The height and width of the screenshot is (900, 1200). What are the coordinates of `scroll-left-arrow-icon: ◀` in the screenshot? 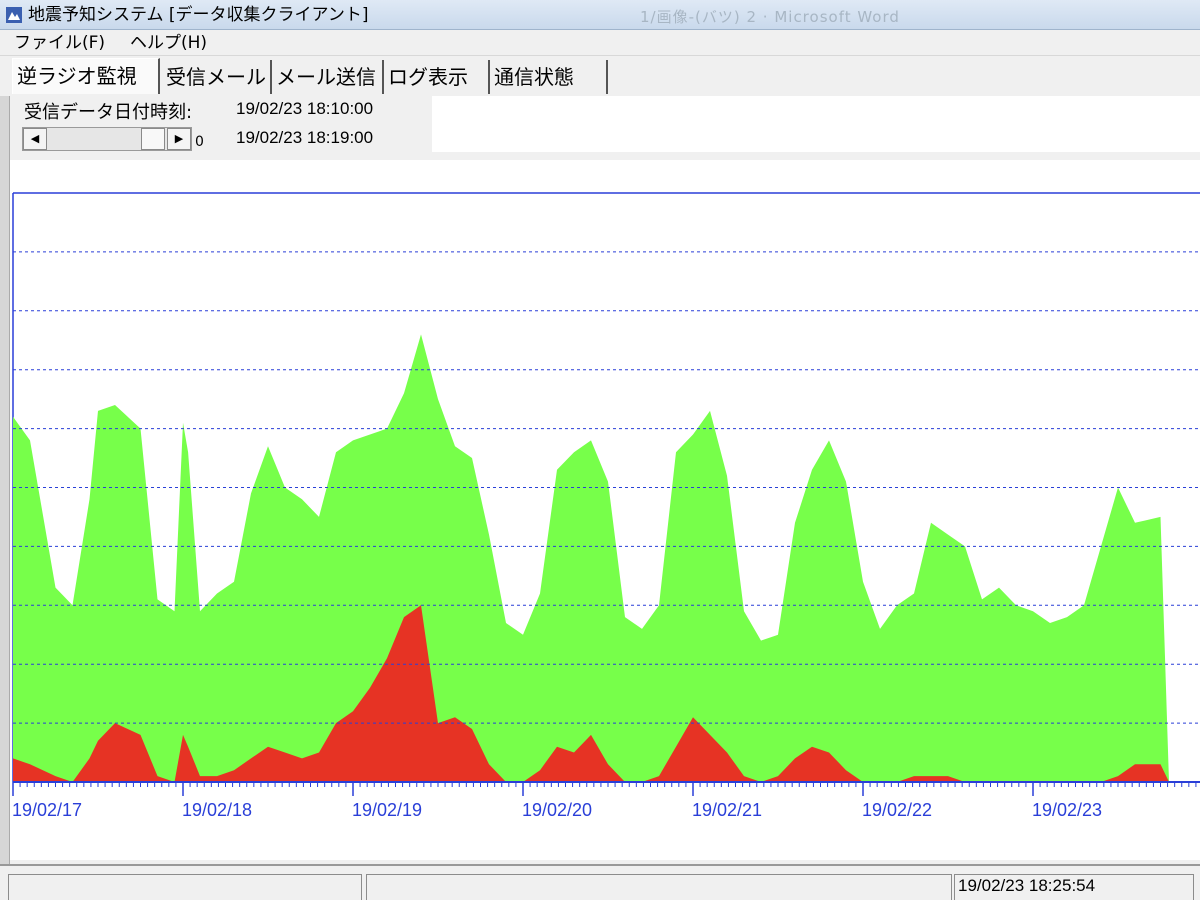 It's located at (35, 139).